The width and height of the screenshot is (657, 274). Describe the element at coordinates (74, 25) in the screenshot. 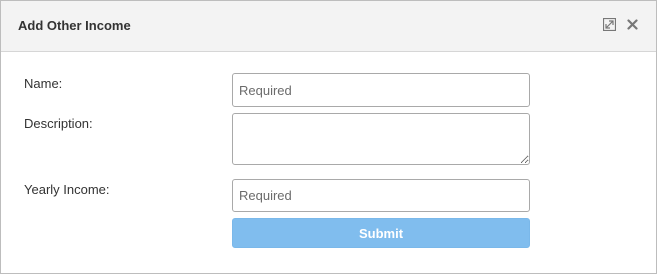

I see `dialog-title: Add Other Income` at that location.